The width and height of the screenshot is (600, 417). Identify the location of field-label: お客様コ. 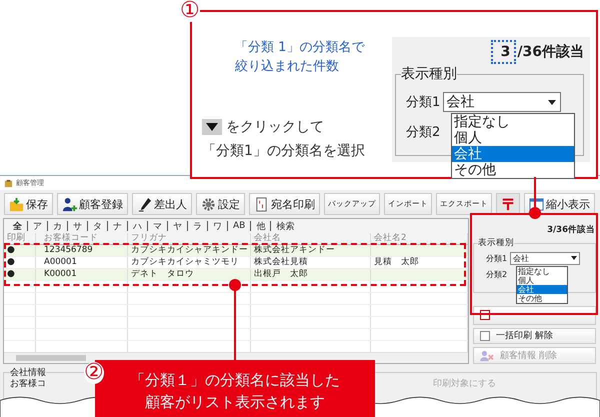
(28, 384).